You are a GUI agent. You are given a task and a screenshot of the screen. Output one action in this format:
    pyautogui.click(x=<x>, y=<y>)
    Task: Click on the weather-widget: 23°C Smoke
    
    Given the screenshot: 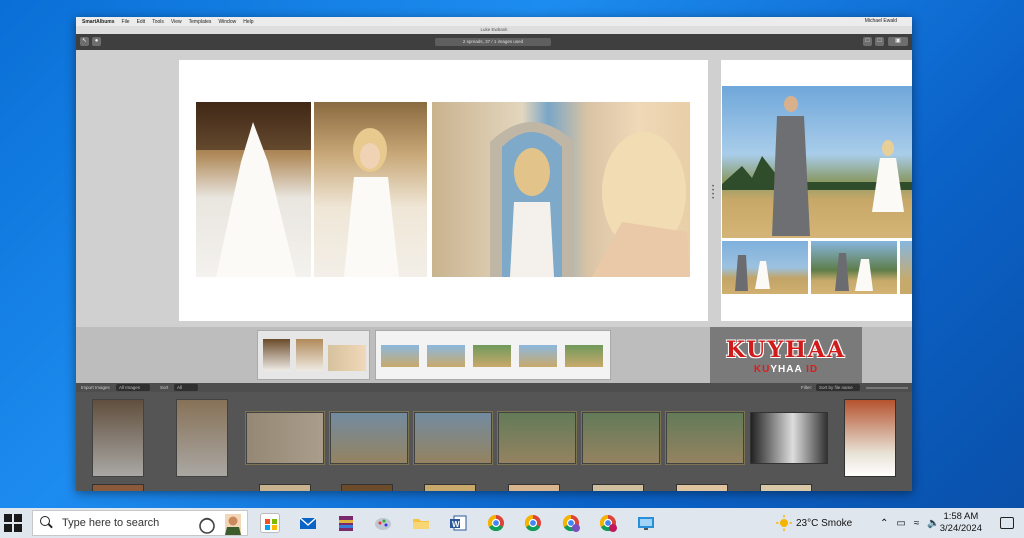 What is the action you would take?
    pyautogui.click(x=814, y=523)
    